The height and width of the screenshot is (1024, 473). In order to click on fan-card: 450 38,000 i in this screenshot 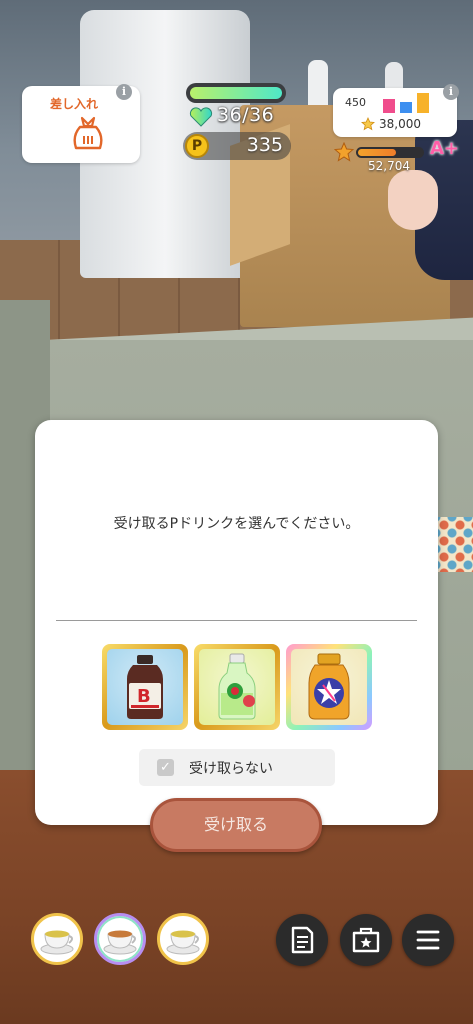, I will do `click(396, 110)`.